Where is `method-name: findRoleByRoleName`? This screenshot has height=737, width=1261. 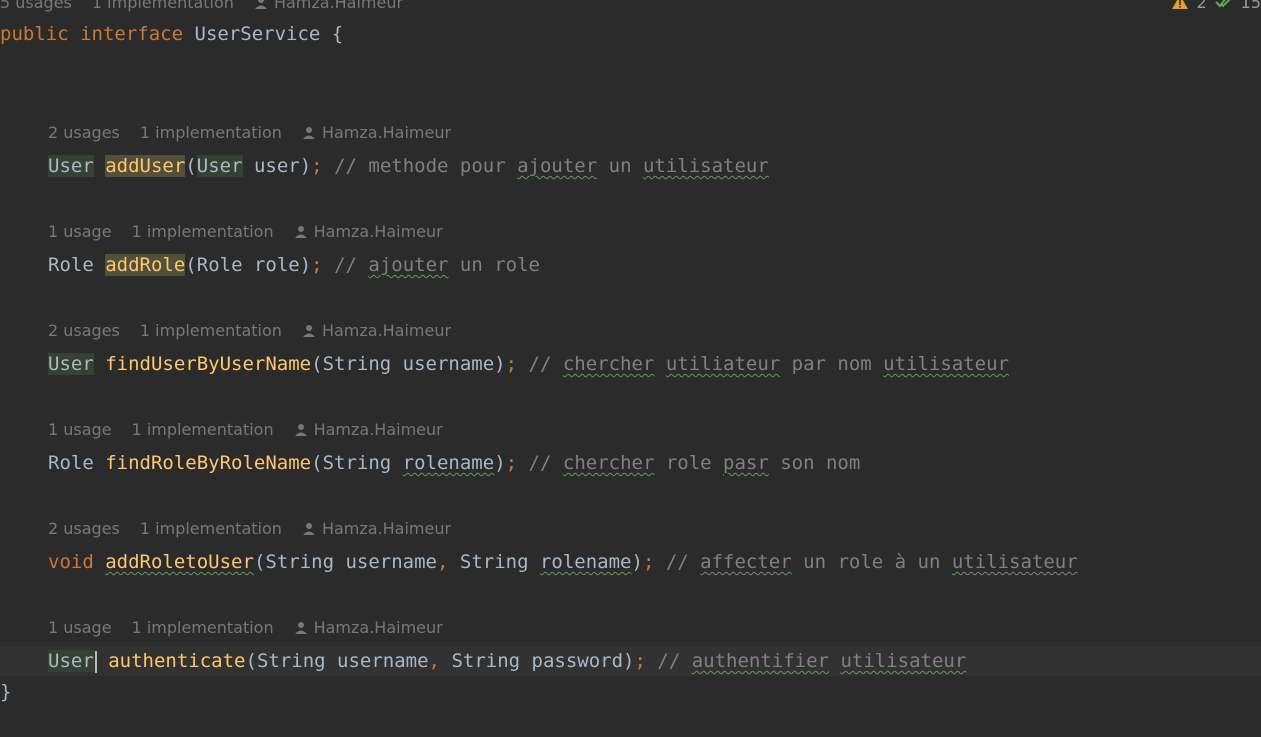 method-name: findRoleByRoleName is located at coordinates (208, 463).